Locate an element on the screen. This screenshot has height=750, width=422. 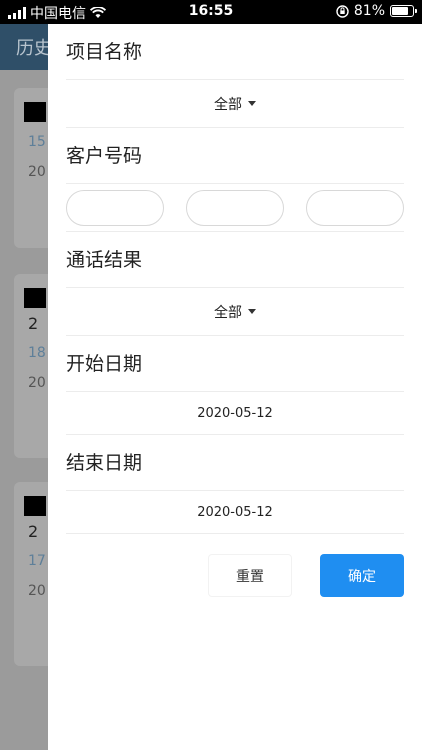
end-date-value: 2020-05-12 is located at coordinates (235, 512).